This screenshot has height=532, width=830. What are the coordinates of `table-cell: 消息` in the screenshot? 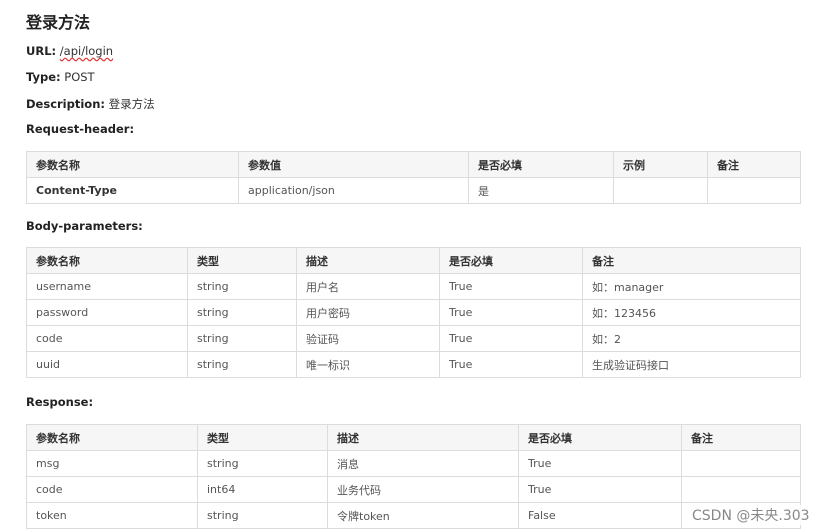 It's located at (423, 463).